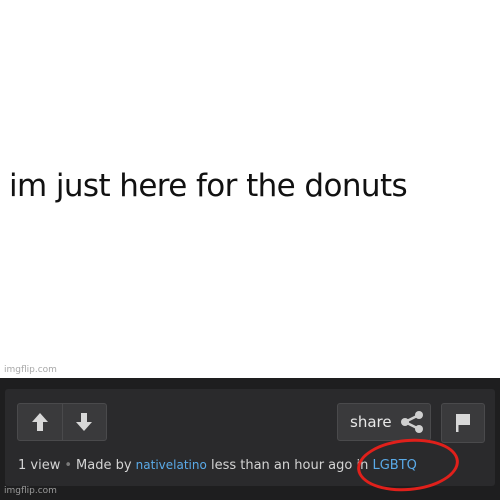  Describe the element at coordinates (289, 465) in the screenshot. I see `post-time: less than an hour ago in` at that location.